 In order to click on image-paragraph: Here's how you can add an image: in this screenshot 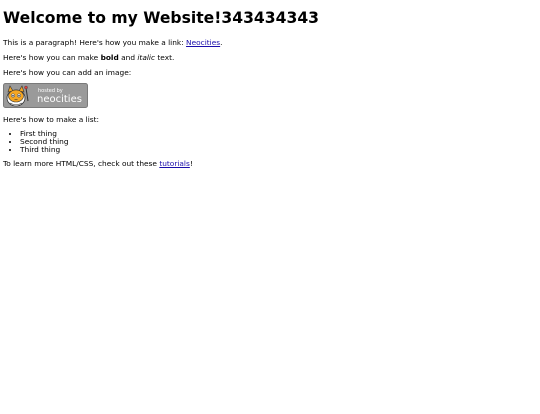, I will do `click(67, 72)`.